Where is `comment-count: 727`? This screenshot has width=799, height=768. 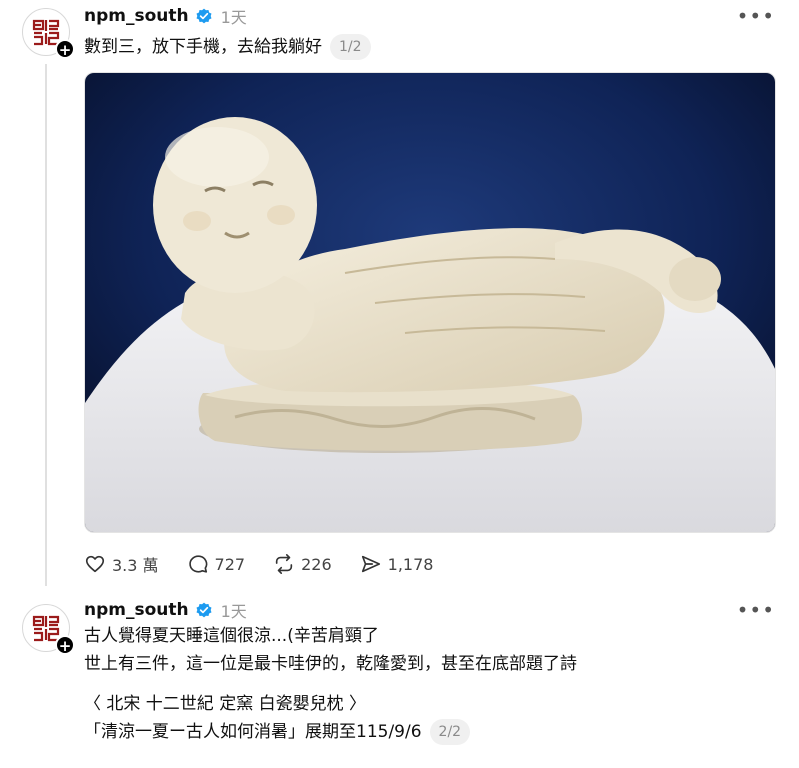
comment-count: 727 is located at coordinates (230, 564).